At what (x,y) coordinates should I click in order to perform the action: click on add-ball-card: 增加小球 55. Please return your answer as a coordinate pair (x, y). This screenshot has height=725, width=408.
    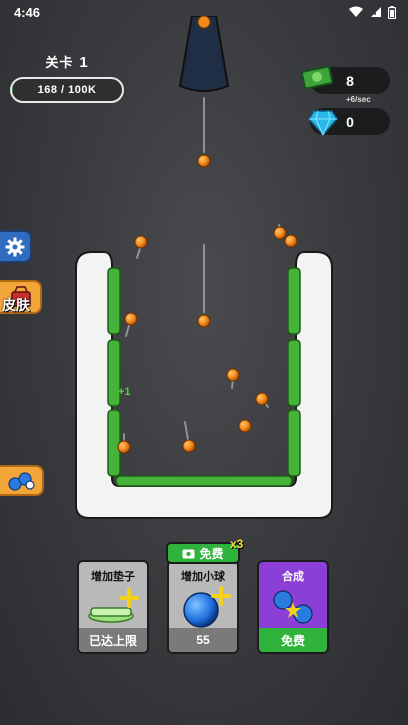
    Looking at the image, I should click on (203, 607).